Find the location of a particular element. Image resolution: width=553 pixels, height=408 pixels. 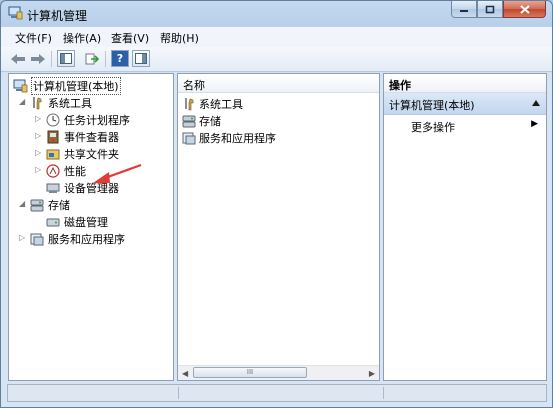

tree-root-label: 计算机管理(本地) is located at coordinates (76, 85).